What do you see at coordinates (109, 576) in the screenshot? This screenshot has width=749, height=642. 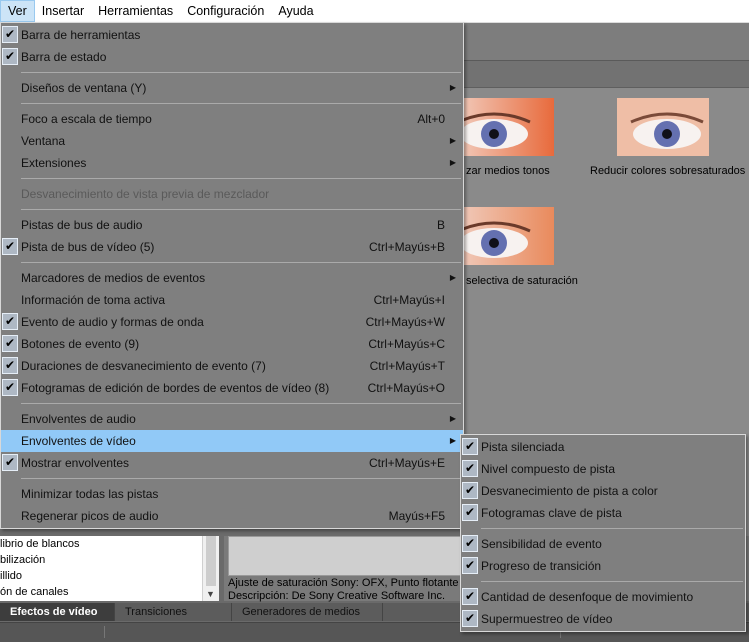 I see `list-item: illido` at bounding box center [109, 576].